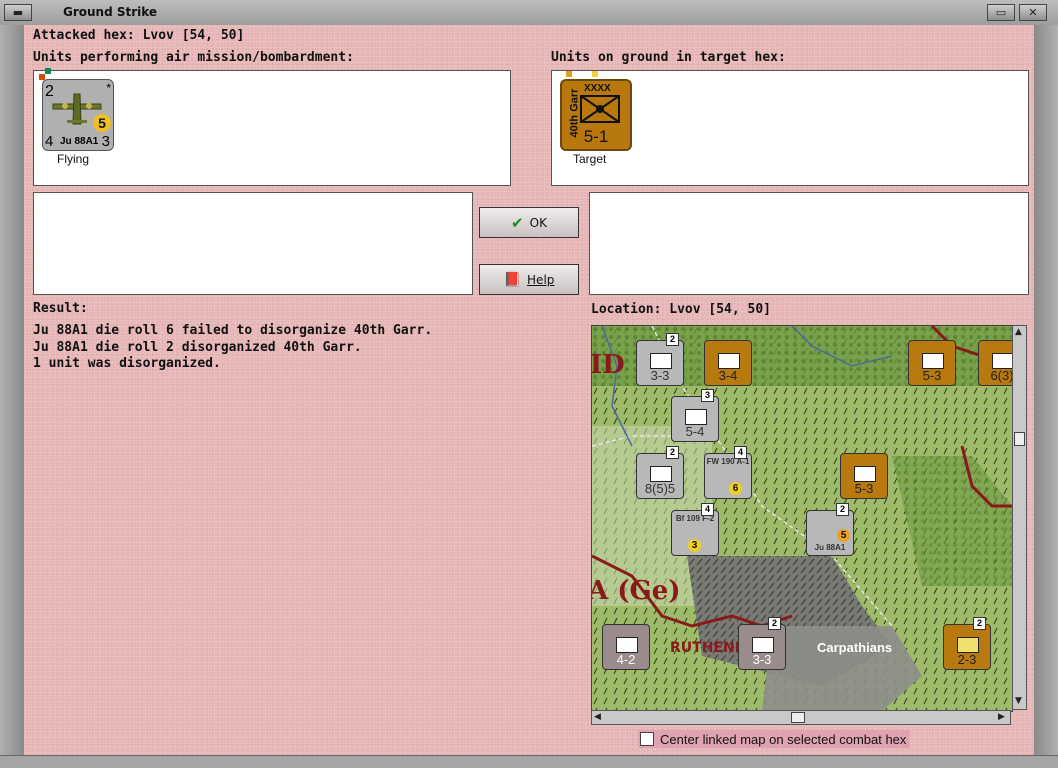 The height and width of the screenshot is (768, 1058). I want to click on scroll-down-icon: ▼, so click(1018, 701).